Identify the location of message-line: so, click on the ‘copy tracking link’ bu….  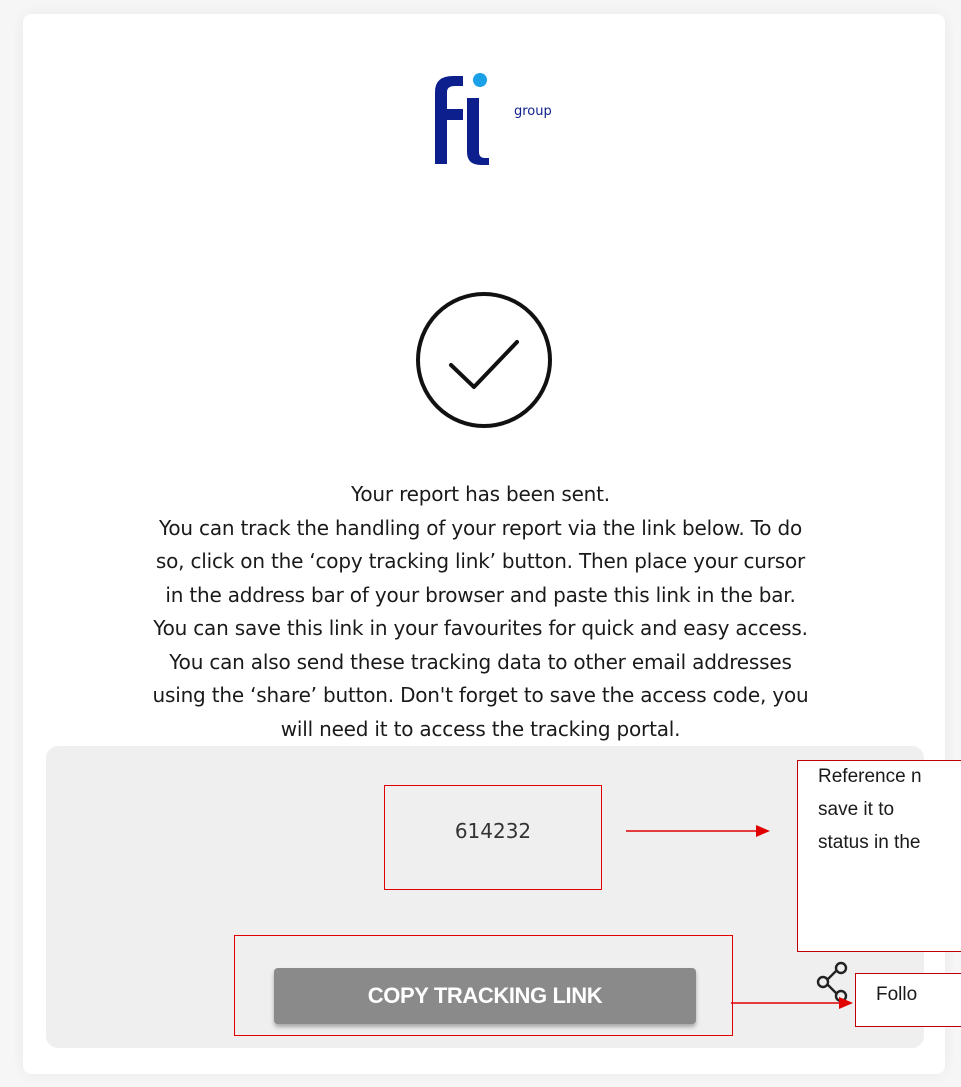
(480, 561).